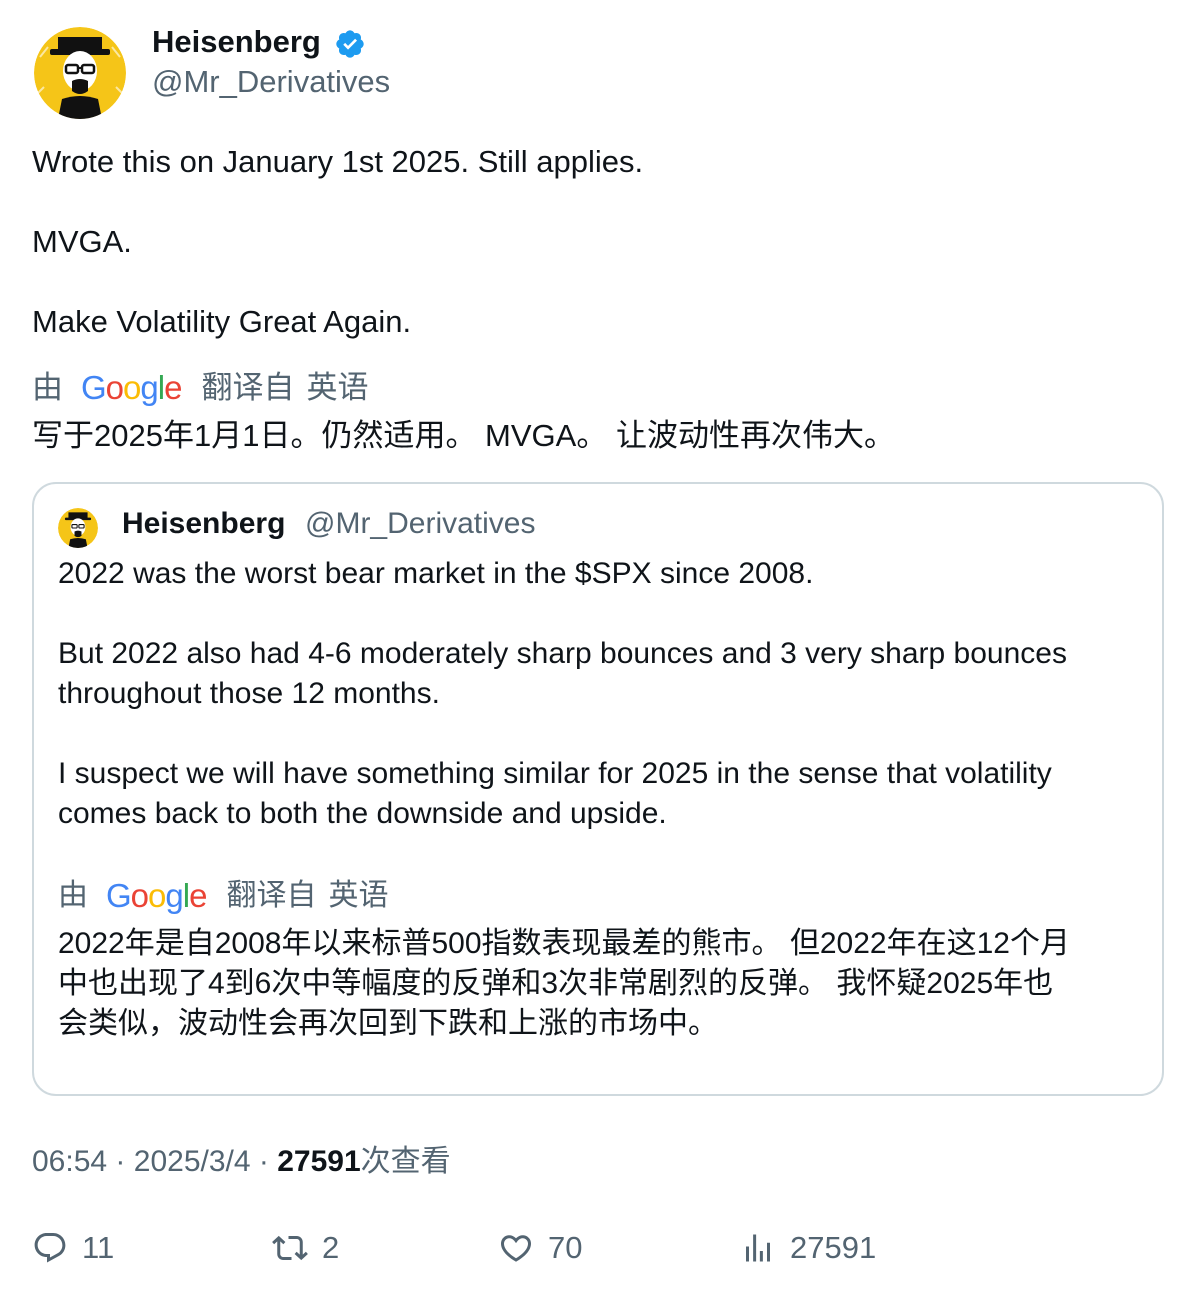 The image size is (1196, 1296). Describe the element at coordinates (271, 82) in the screenshot. I see `author-handle: @Mr_Derivatives` at that location.